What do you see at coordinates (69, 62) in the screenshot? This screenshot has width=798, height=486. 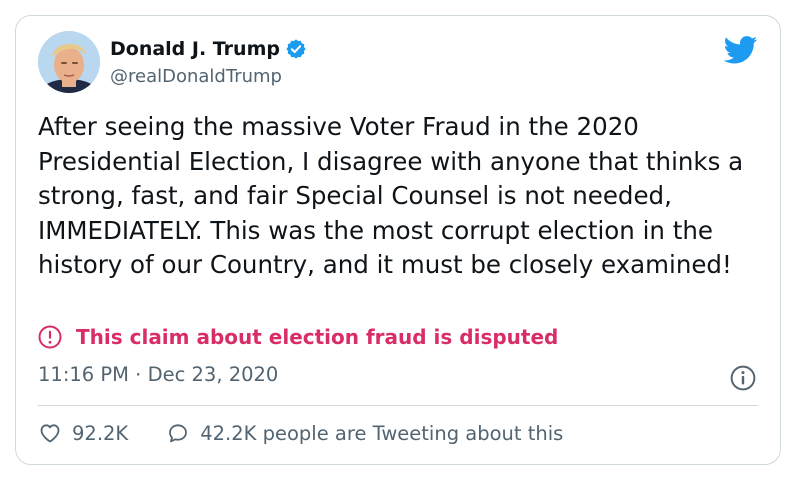 I see `avatar` at bounding box center [69, 62].